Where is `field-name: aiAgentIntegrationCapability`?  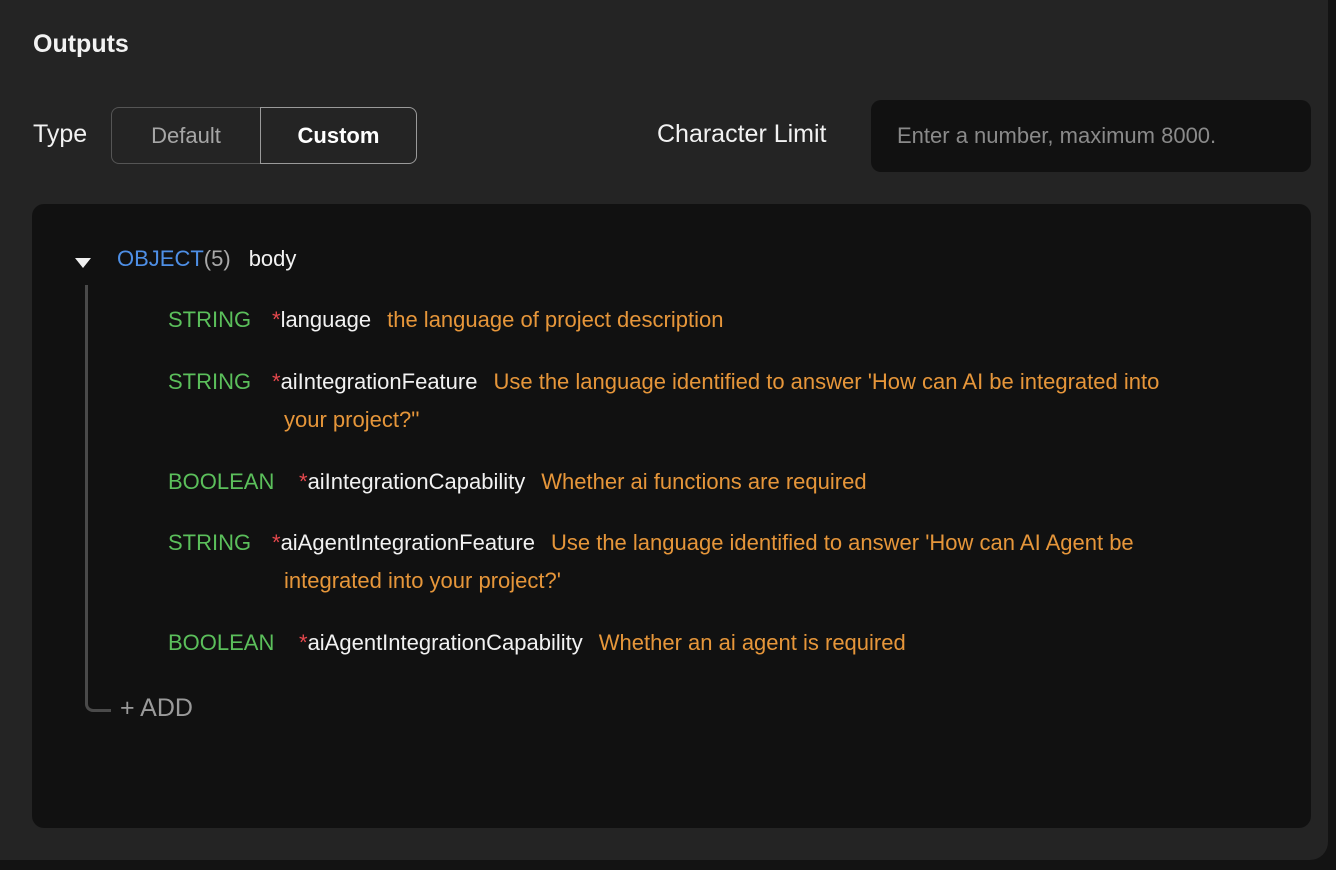
field-name: aiAgentIntegrationCapability is located at coordinates (445, 642).